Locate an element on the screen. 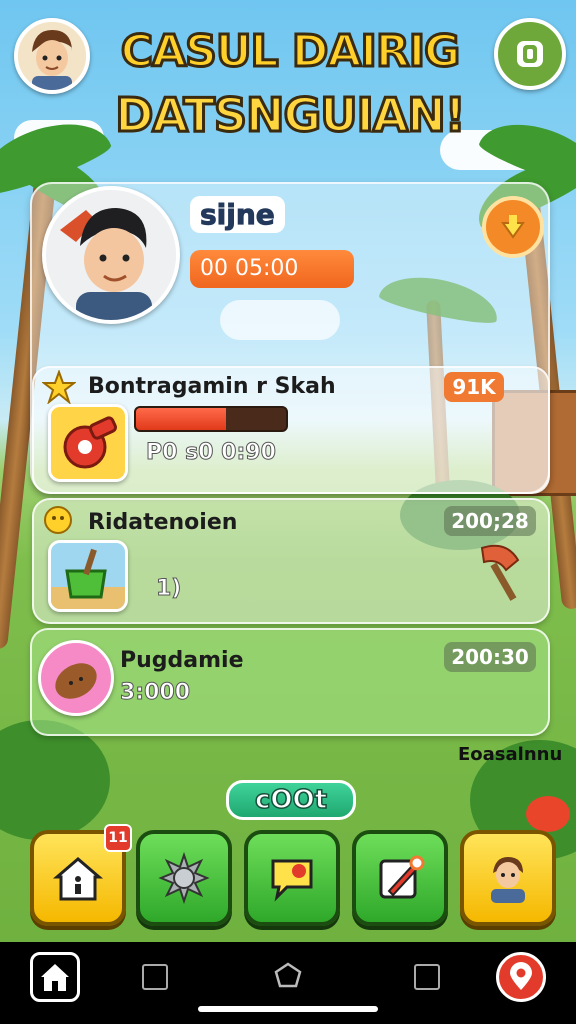 This screenshot has height=1024, width=576. quest-progress-fill is located at coordinates (181, 419).